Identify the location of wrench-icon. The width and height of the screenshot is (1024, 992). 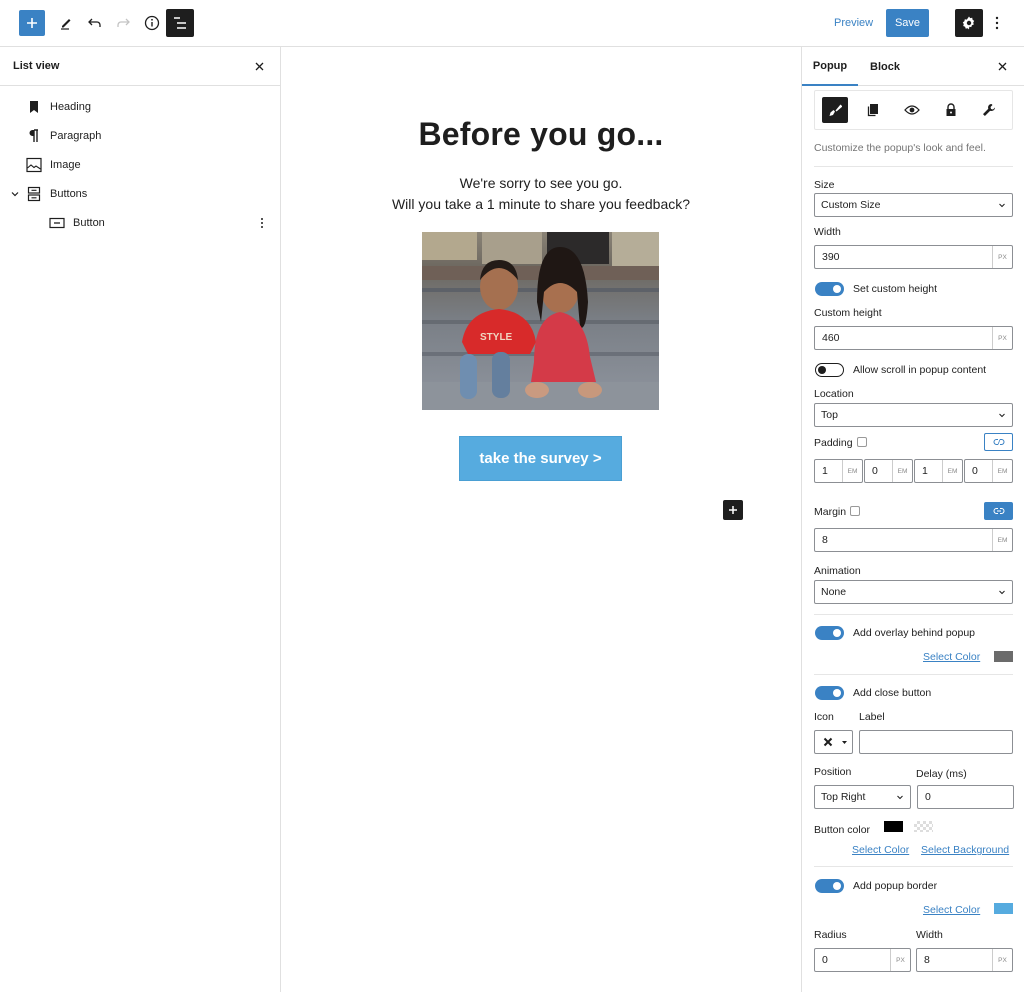
(989, 110).